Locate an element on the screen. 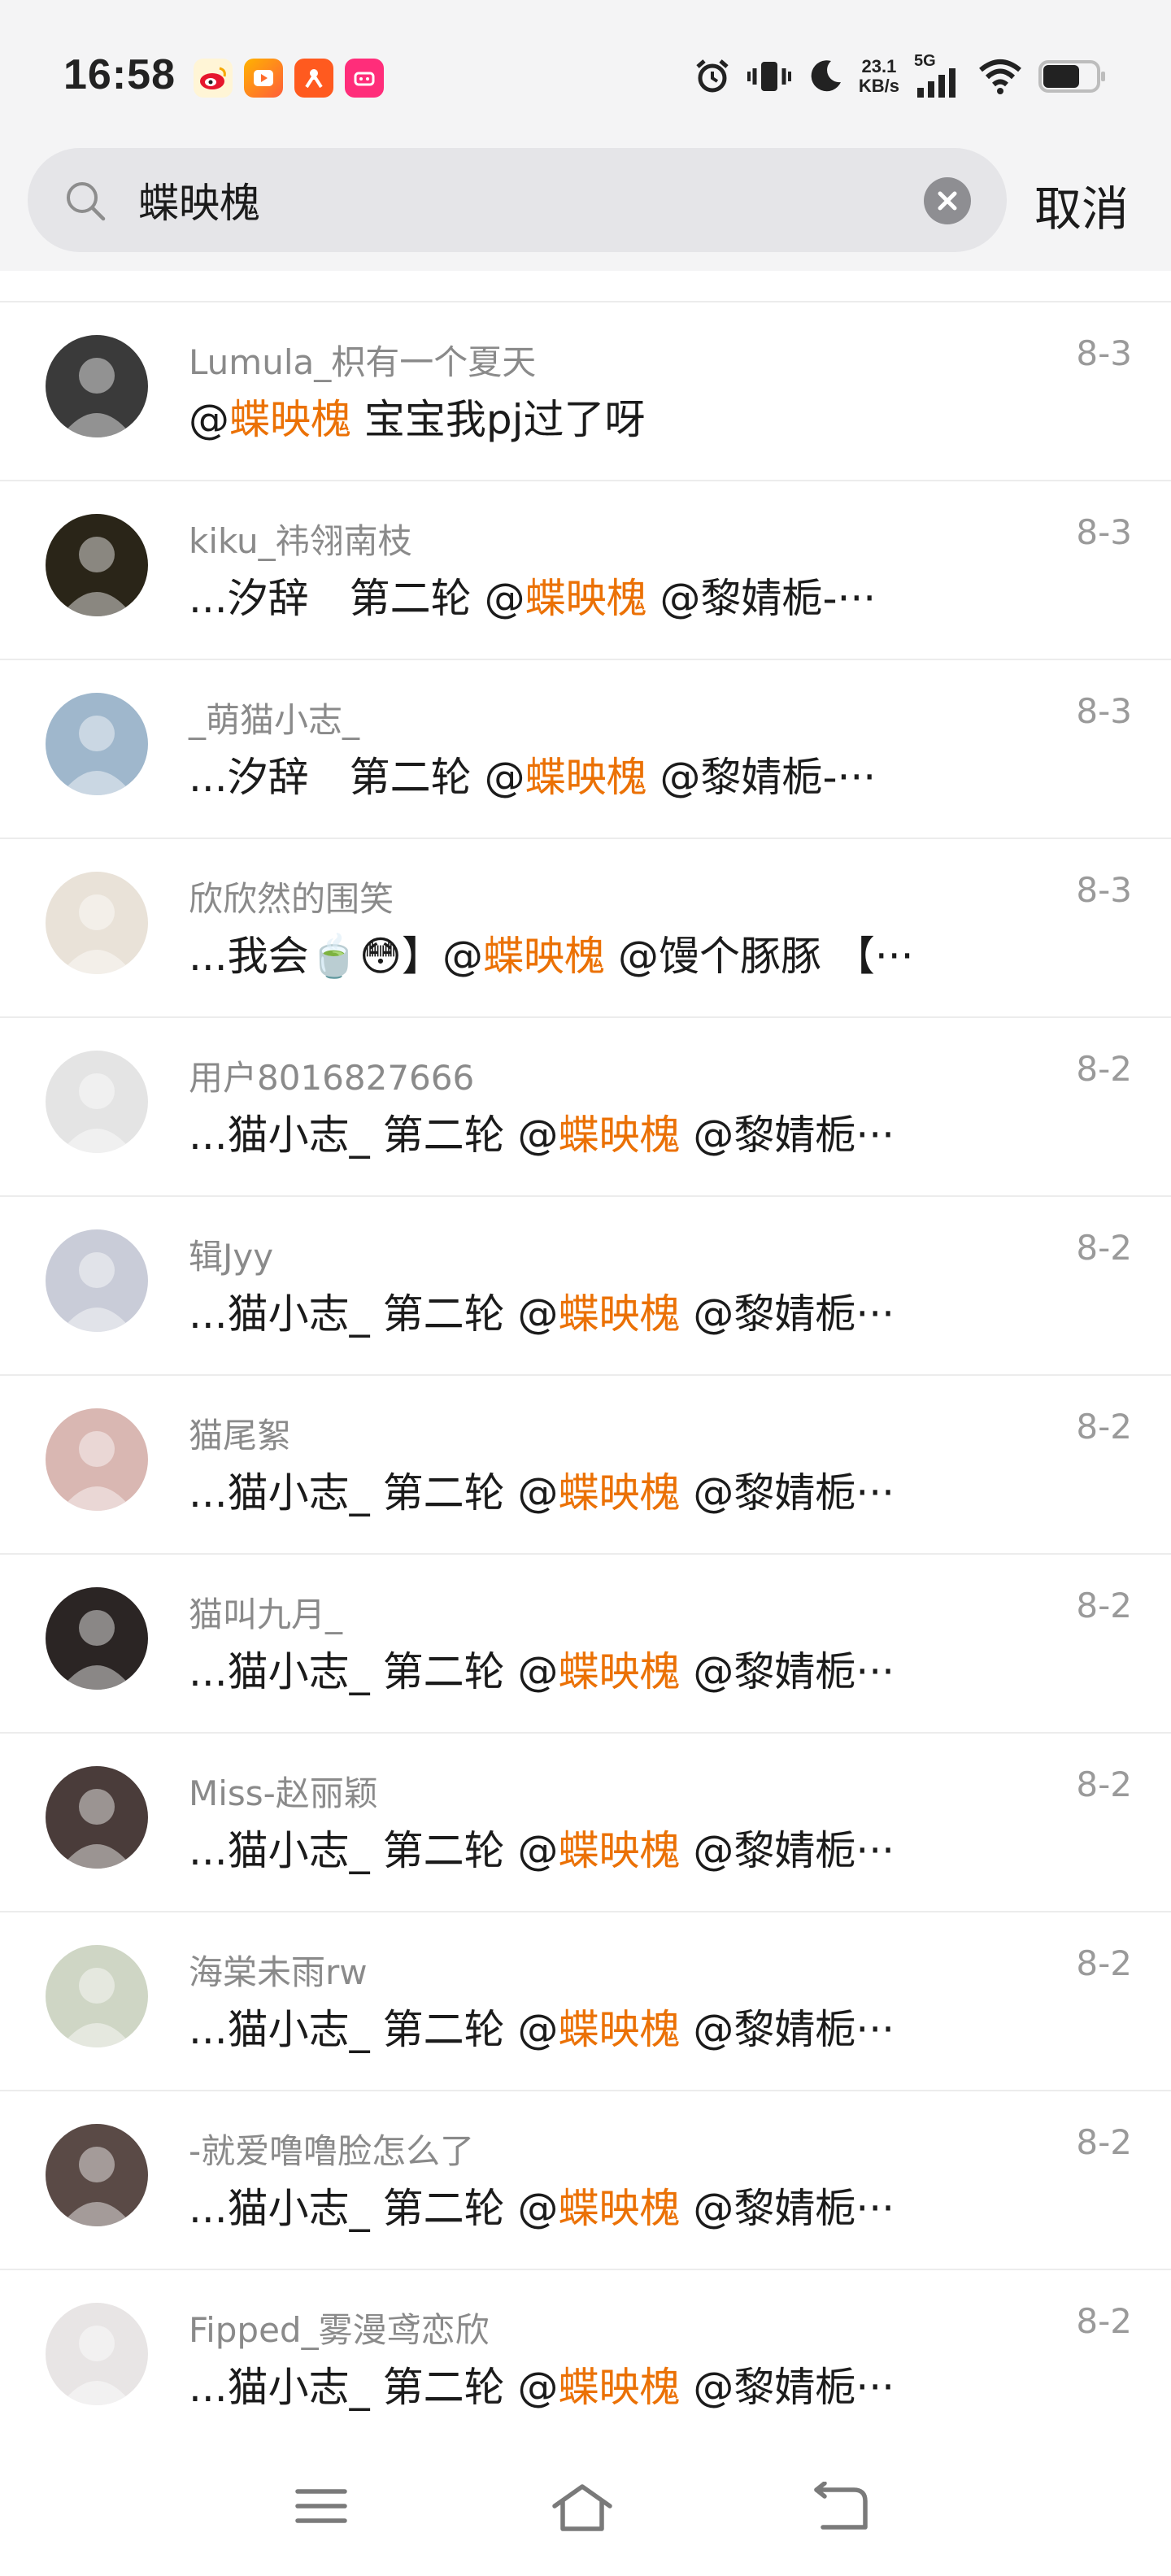  pink-app-icon is located at coordinates (364, 78).